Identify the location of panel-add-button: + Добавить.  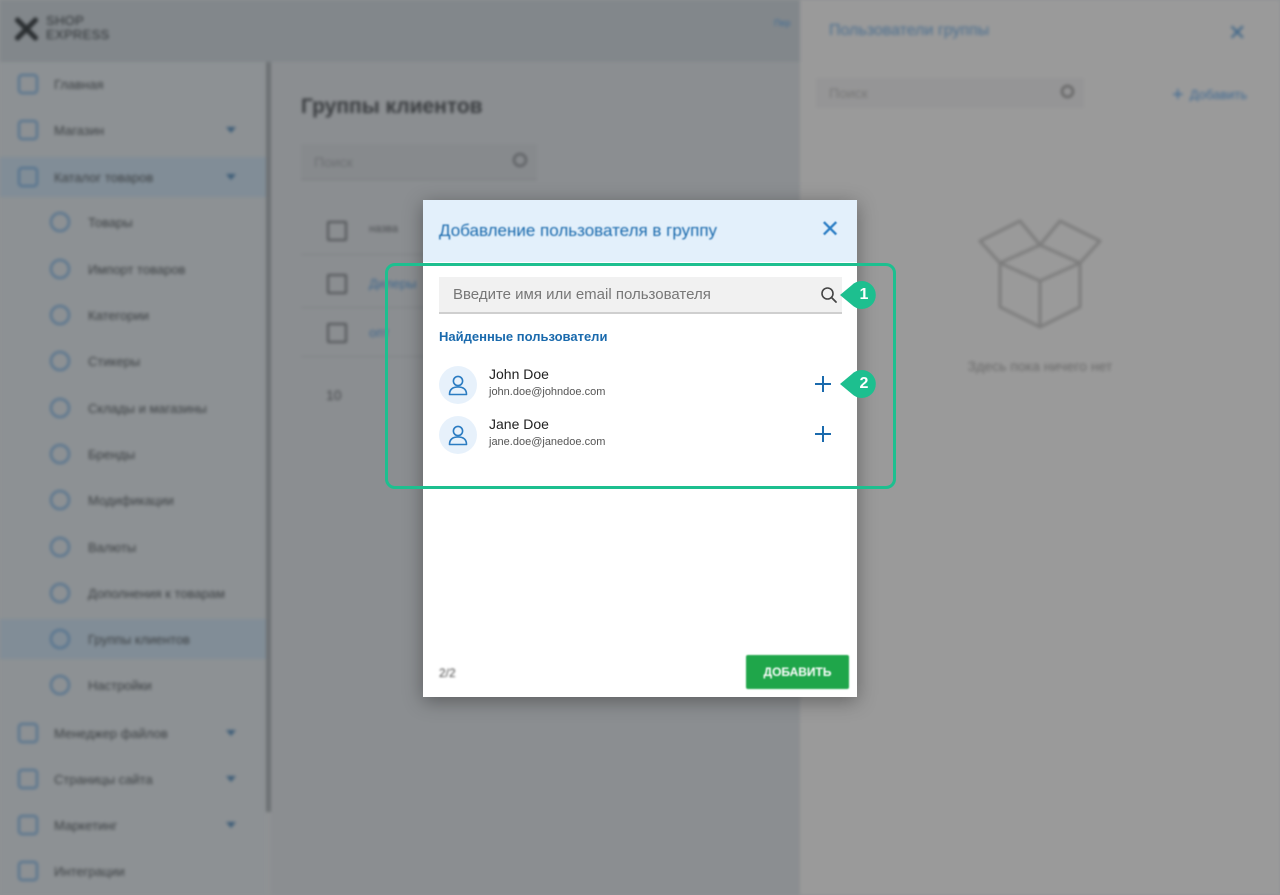
(1209, 94).